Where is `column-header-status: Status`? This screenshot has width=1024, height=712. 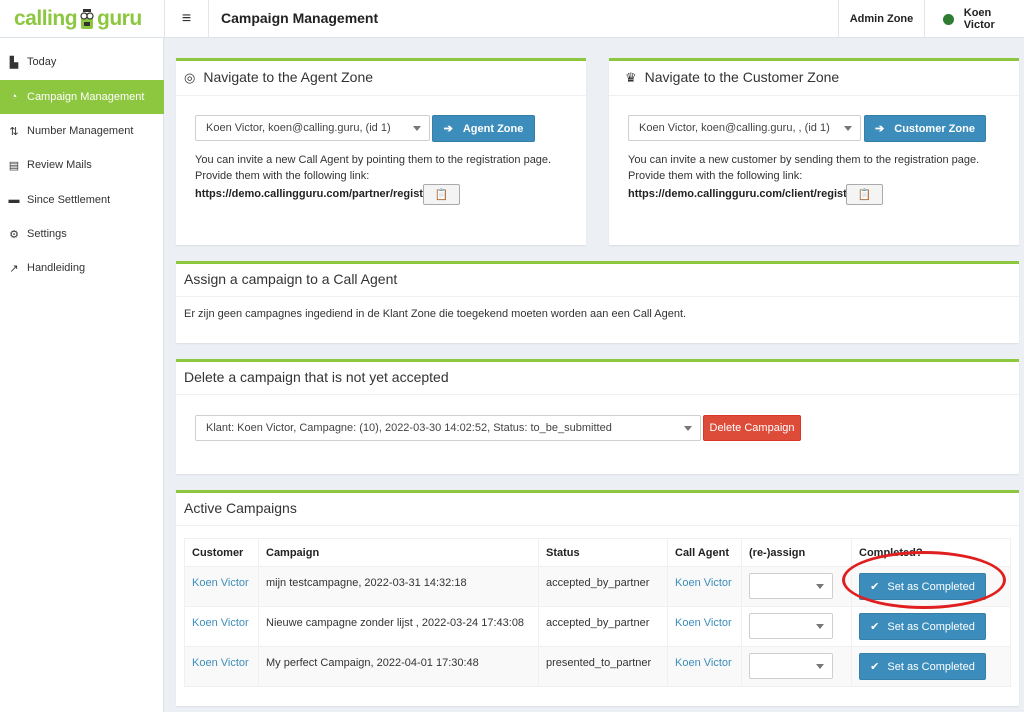
column-header-status: Status is located at coordinates (603, 552).